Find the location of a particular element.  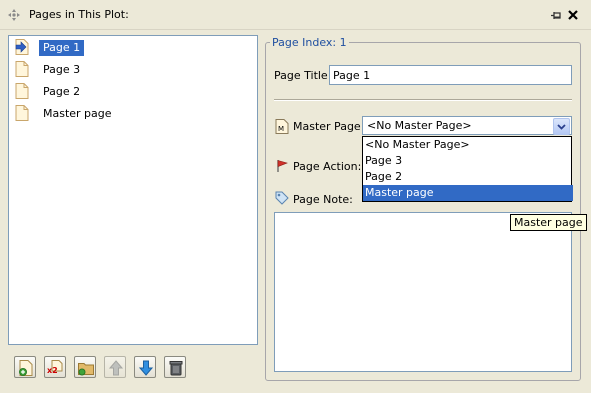

new-page-icon is located at coordinates (26, 368).